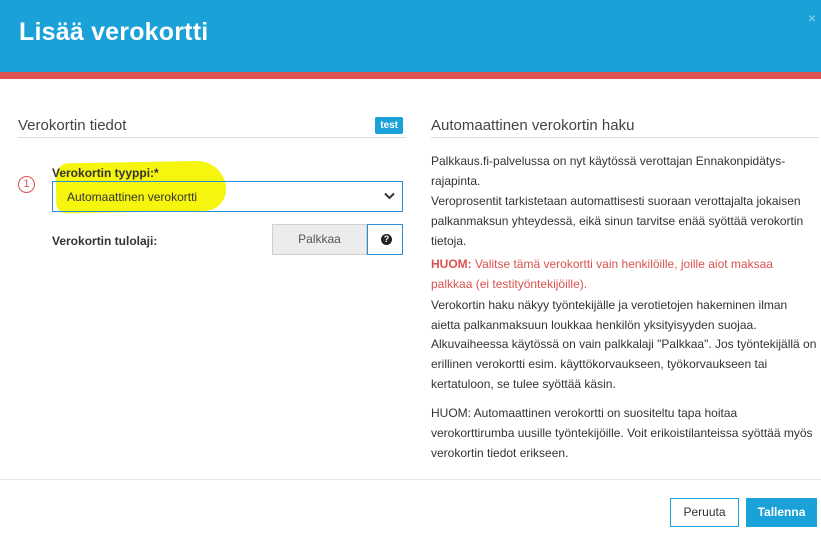  Describe the element at coordinates (704, 512) in the screenshot. I see `cancel-button: Peruuta` at that location.